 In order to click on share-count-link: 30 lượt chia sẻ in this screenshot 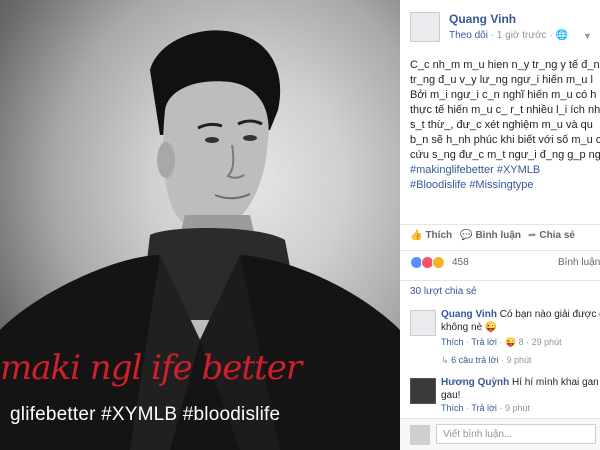, I will do `click(443, 291)`.